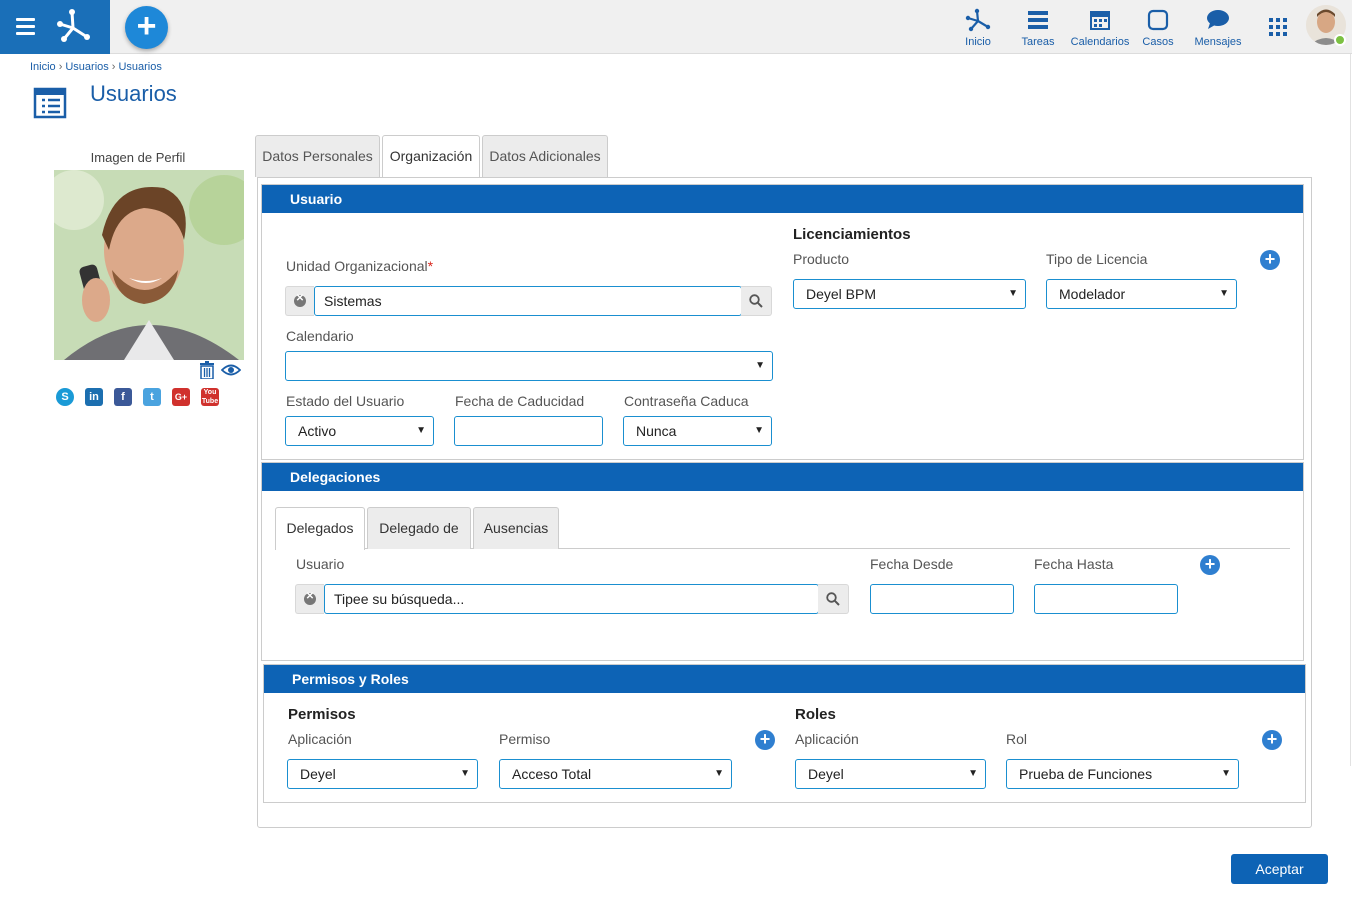 Image resolution: width=1352 pixels, height=912 pixels. What do you see at coordinates (1279, 869) in the screenshot?
I see `accept-button: Aceptar` at bounding box center [1279, 869].